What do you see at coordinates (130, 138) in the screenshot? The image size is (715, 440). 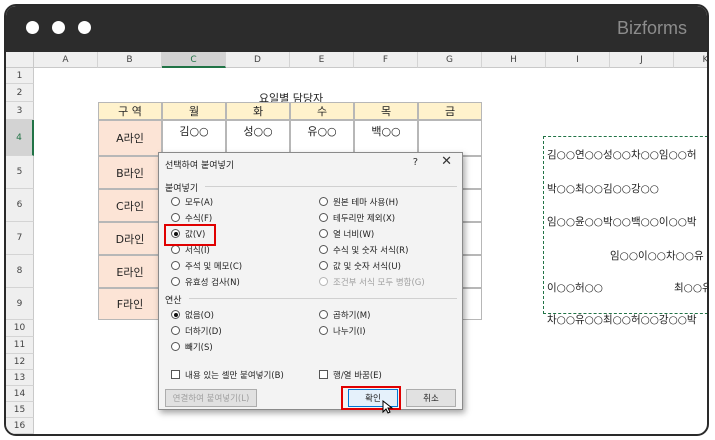 I see `region-label: A라인` at bounding box center [130, 138].